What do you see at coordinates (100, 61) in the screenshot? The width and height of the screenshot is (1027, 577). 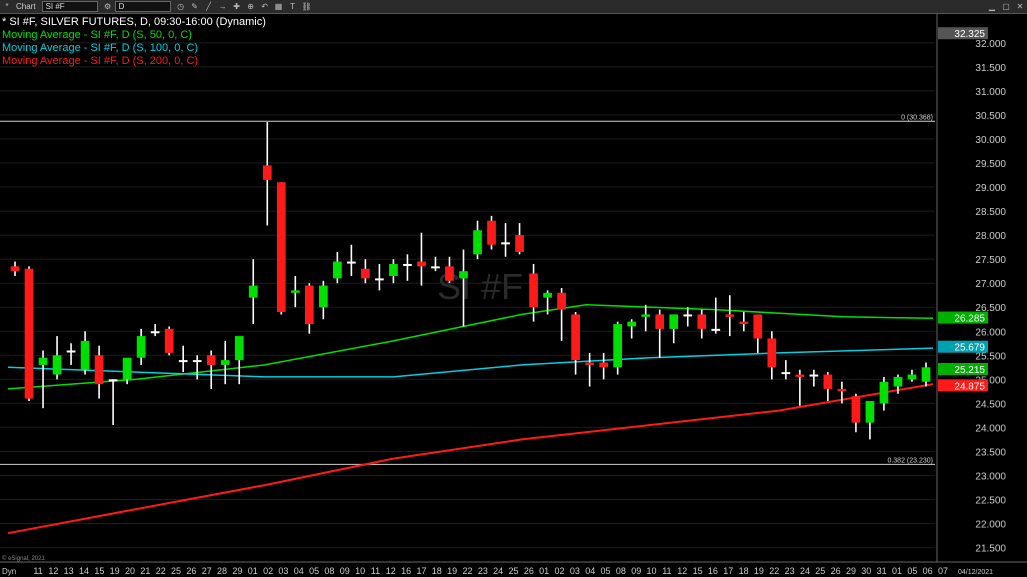 I see `legend-ma200: Moving Average - SI #F, D (S, 200, 0, C)` at bounding box center [100, 61].